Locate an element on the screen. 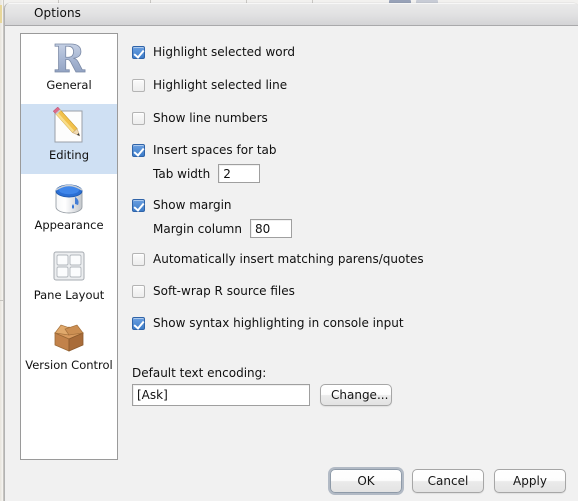 This screenshot has width=578, height=501. show-margin-checkbox is located at coordinates (138, 205).